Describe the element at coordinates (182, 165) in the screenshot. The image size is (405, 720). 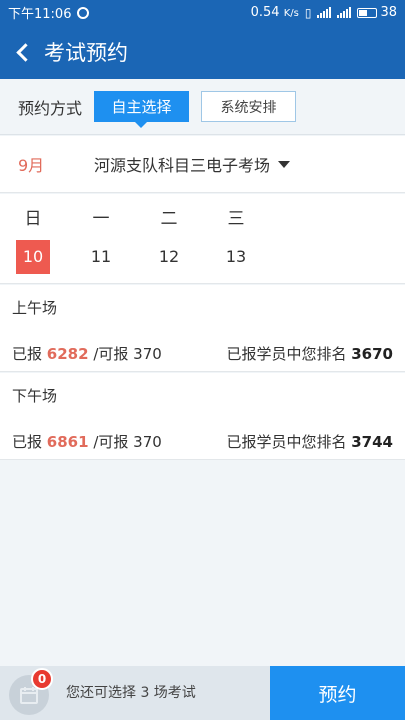
I see `venue-name: 河源支队科目三电子考场` at that location.